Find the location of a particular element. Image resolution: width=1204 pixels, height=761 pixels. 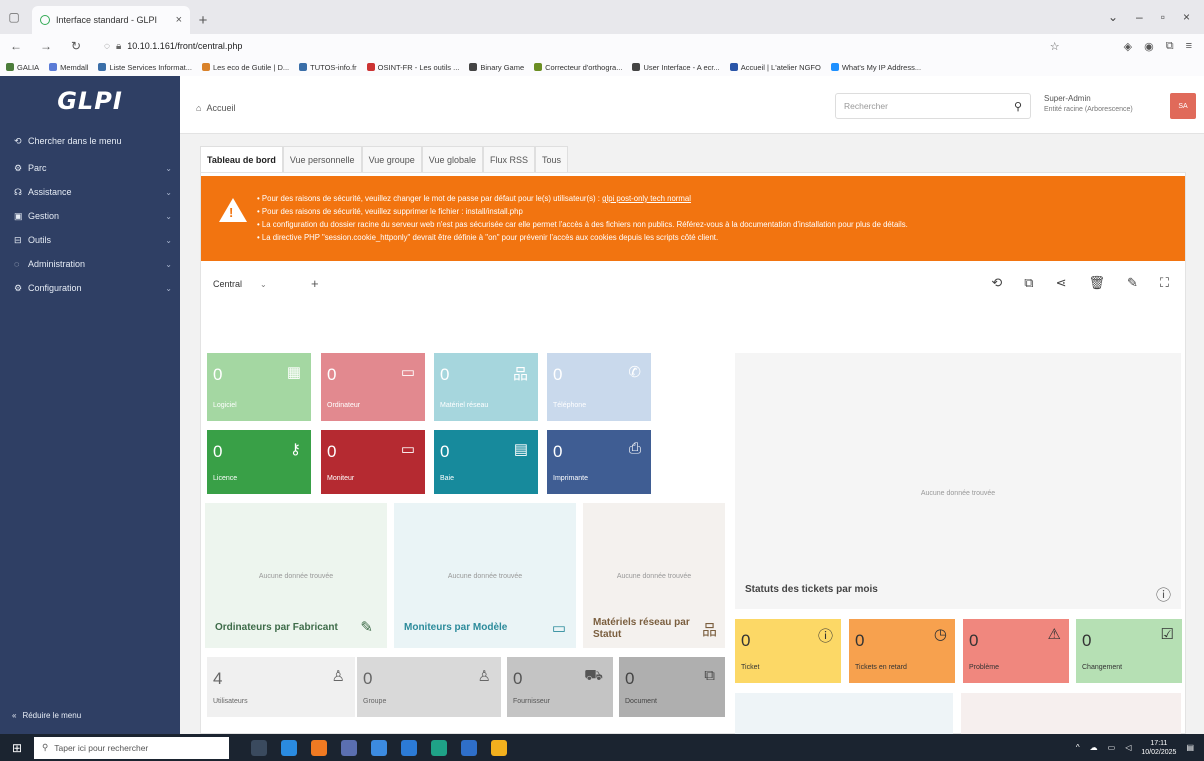

ticket-card-retard: 0 Tickets en retard ◷ is located at coordinates (902, 651).